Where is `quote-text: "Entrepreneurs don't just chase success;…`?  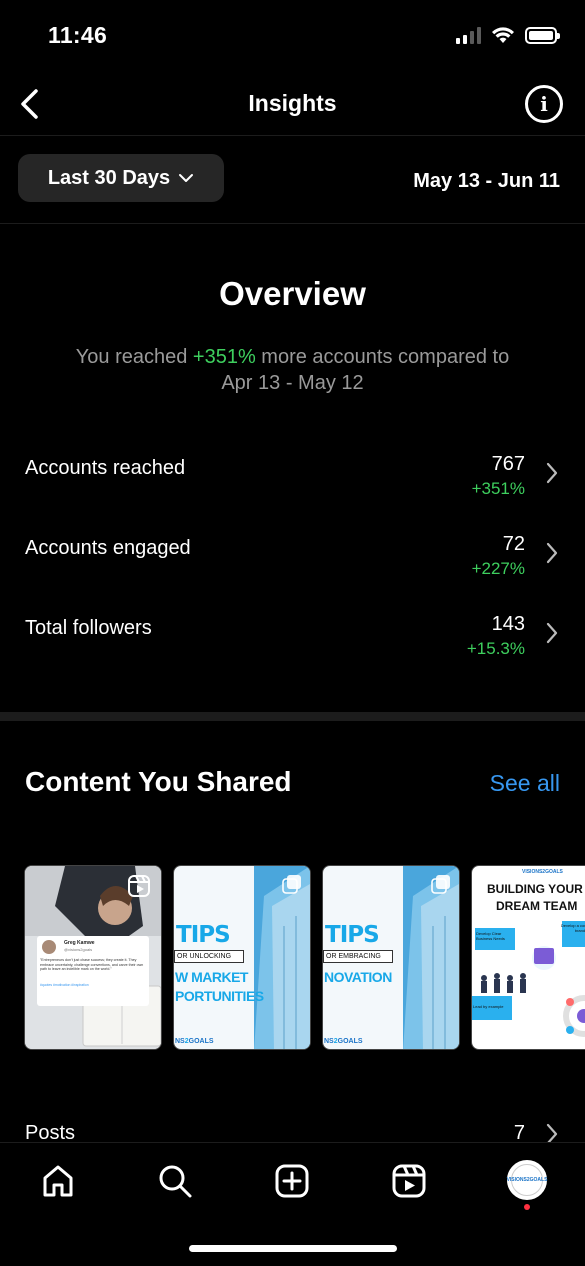
quote-text: "Entrepreneurs don't just chase success;… is located at coordinates (92, 965).